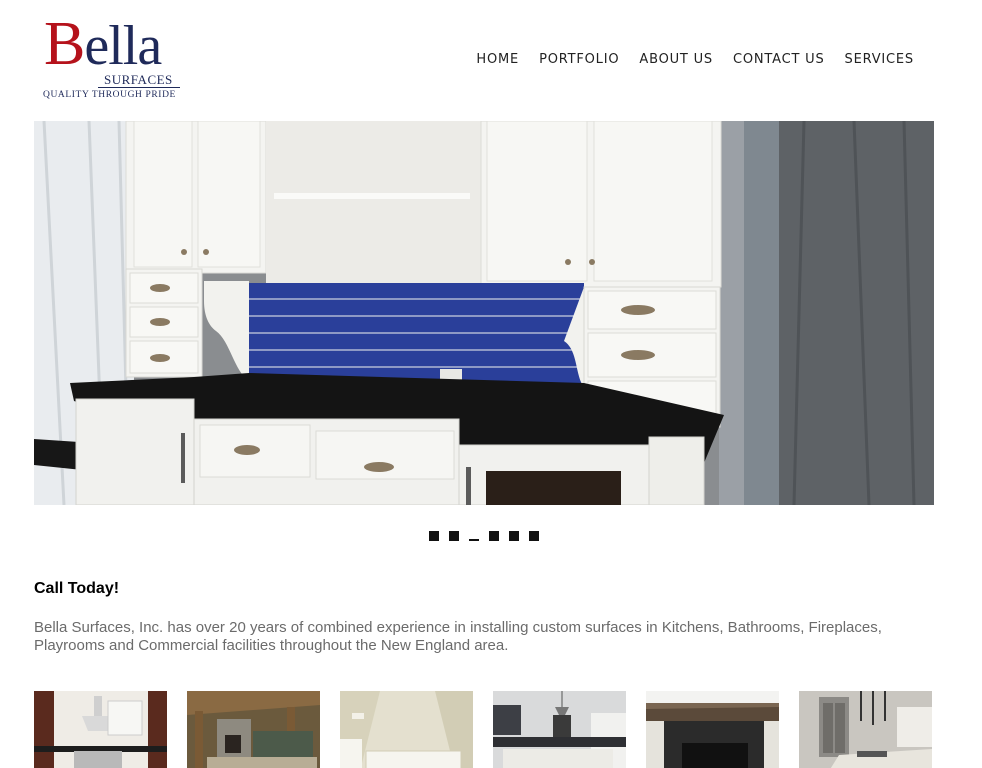 This screenshot has width=982, height=768. I want to click on thumbnail-kitchen-range, so click(100, 729).